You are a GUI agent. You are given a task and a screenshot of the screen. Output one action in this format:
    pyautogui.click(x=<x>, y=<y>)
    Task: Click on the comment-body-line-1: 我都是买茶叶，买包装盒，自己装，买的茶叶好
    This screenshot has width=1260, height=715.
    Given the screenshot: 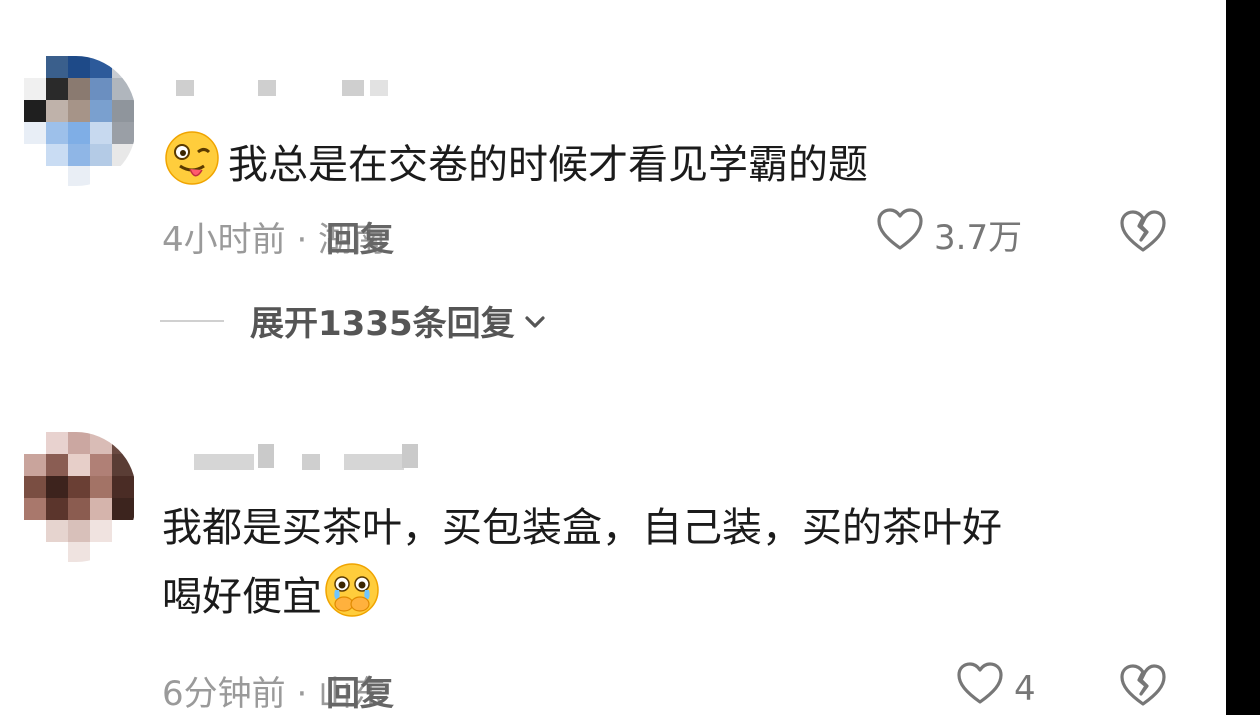 What is the action you would take?
    pyautogui.click(x=582, y=528)
    